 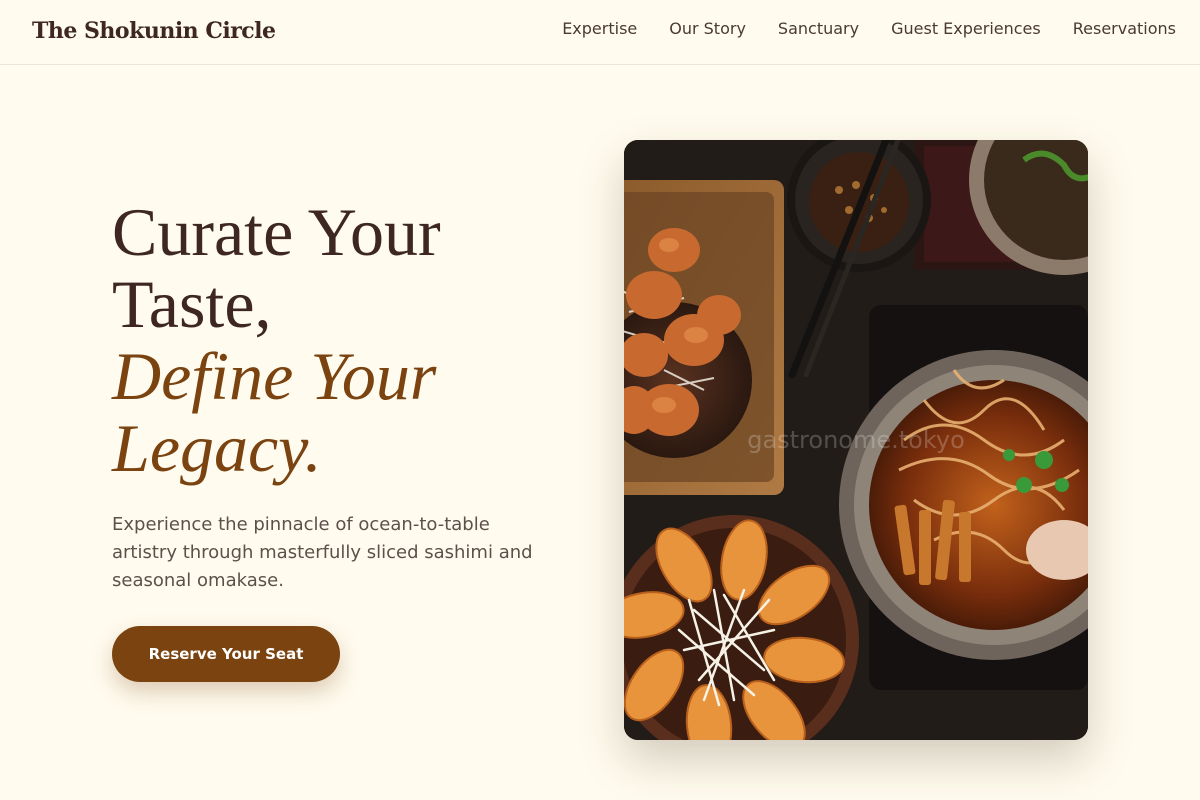 I want to click on nav-link-sanctuary: Sanctuary, so click(x=818, y=28).